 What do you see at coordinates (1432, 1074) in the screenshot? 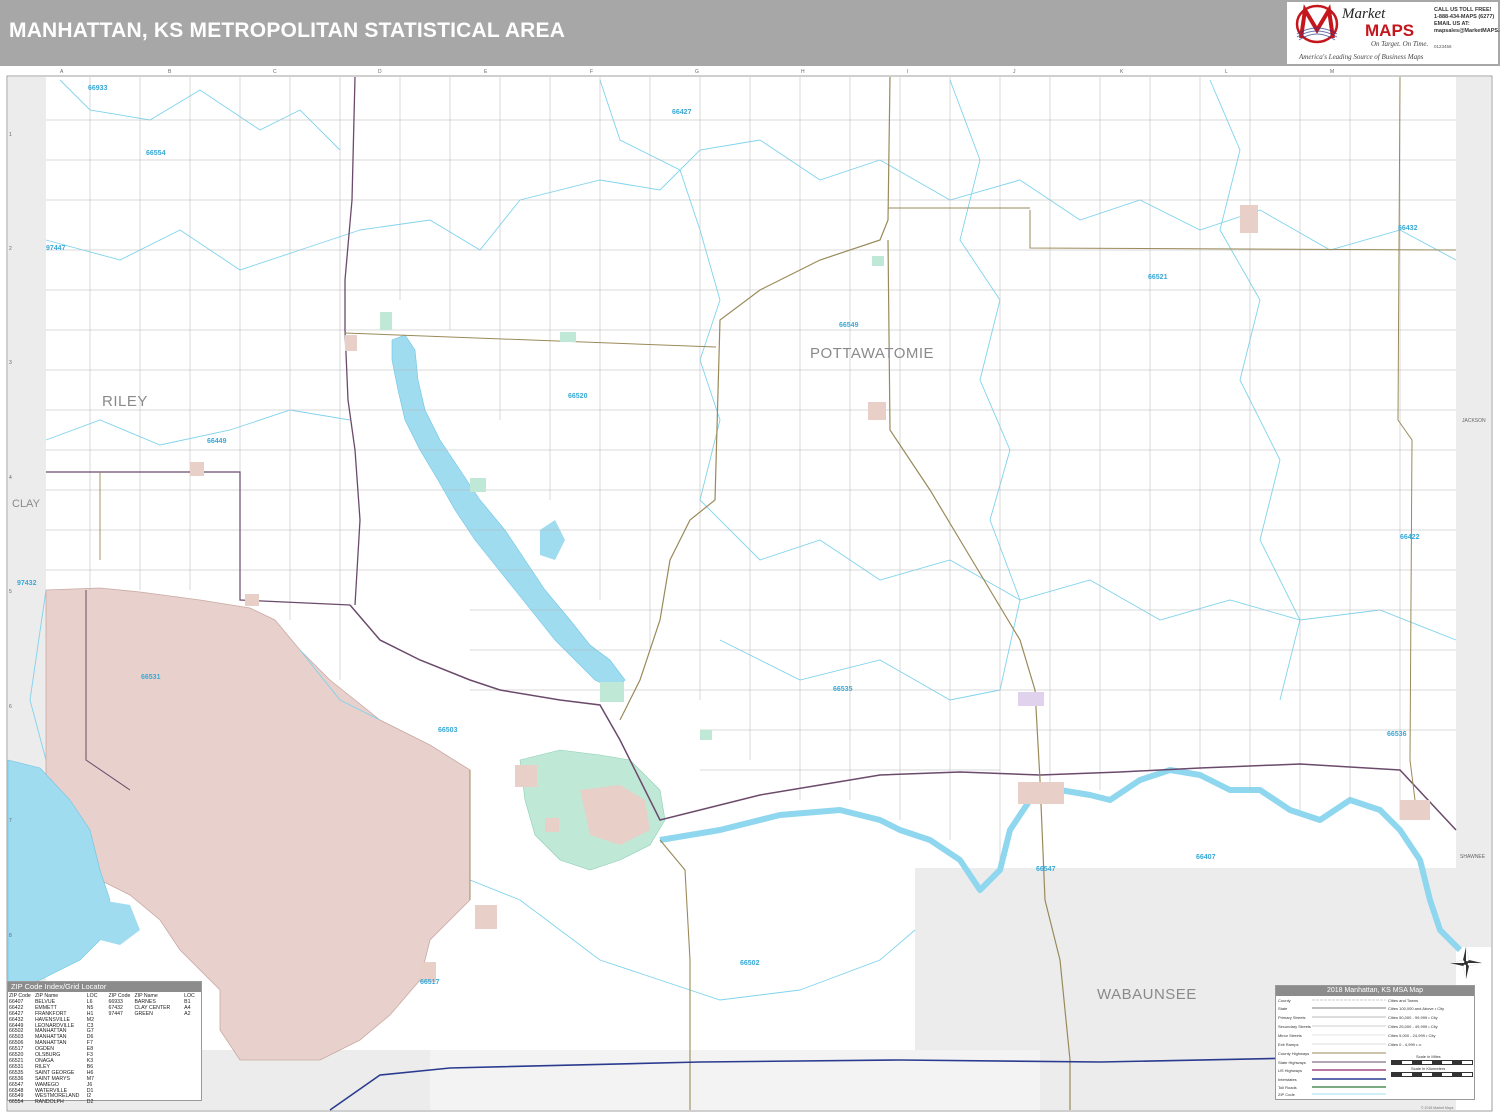
I see `scale-bar-km` at bounding box center [1432, 1074].